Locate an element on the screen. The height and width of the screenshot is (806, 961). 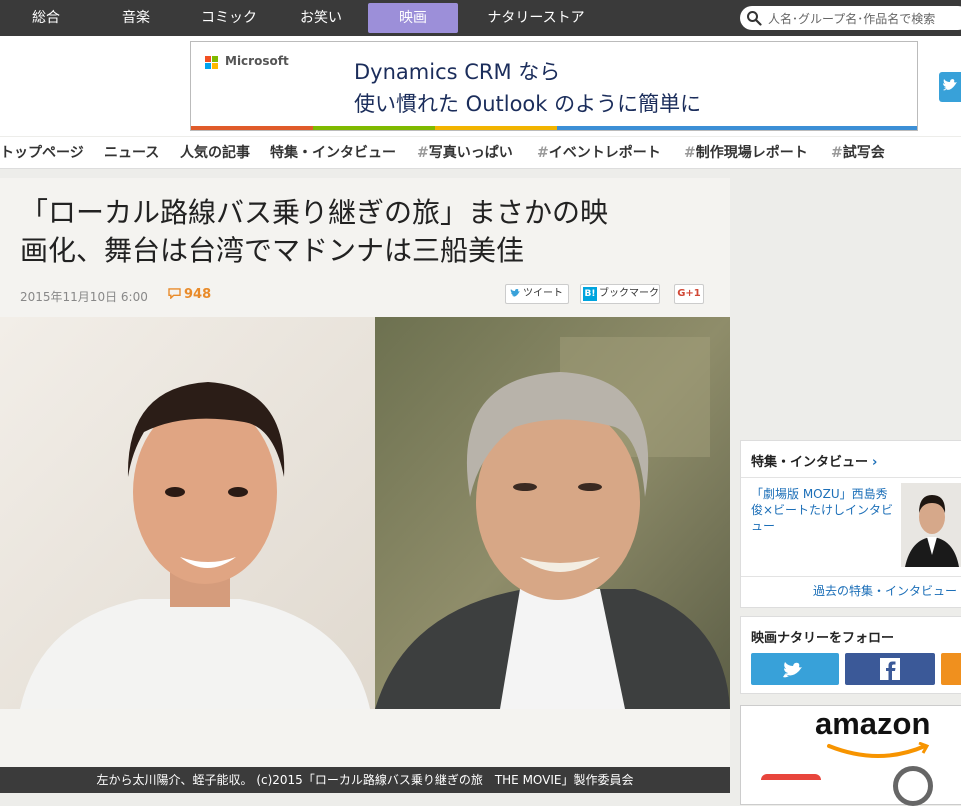
subnav-production-label: 制作現場レポート is located at coordinates (751, 153).